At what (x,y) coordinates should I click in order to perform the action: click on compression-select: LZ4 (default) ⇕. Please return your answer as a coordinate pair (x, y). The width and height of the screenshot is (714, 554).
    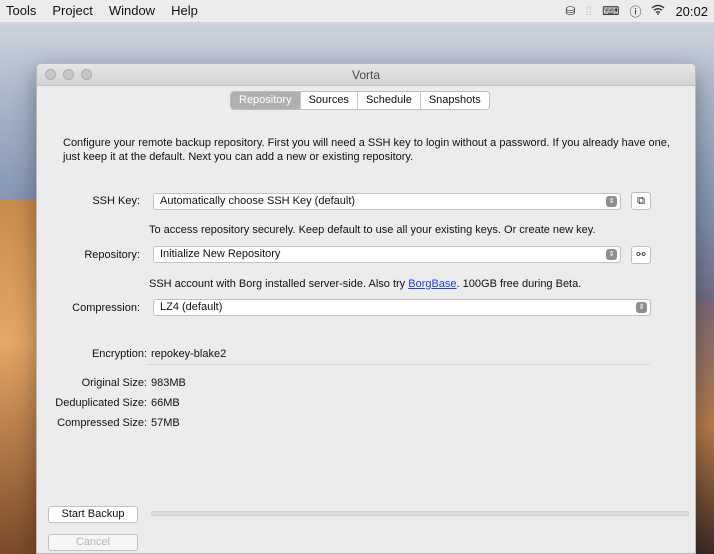
    Looking at the image, I should click on (402, 307).